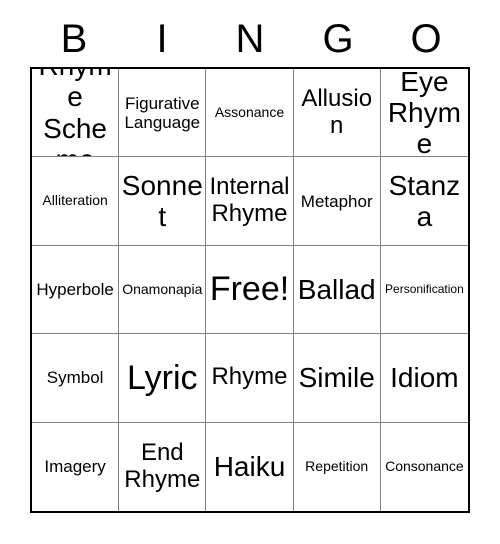 Image resolution: width=500 pixels, height=544 pixels. I want to click on bingo-cell: Imagery, so click(76, 466).